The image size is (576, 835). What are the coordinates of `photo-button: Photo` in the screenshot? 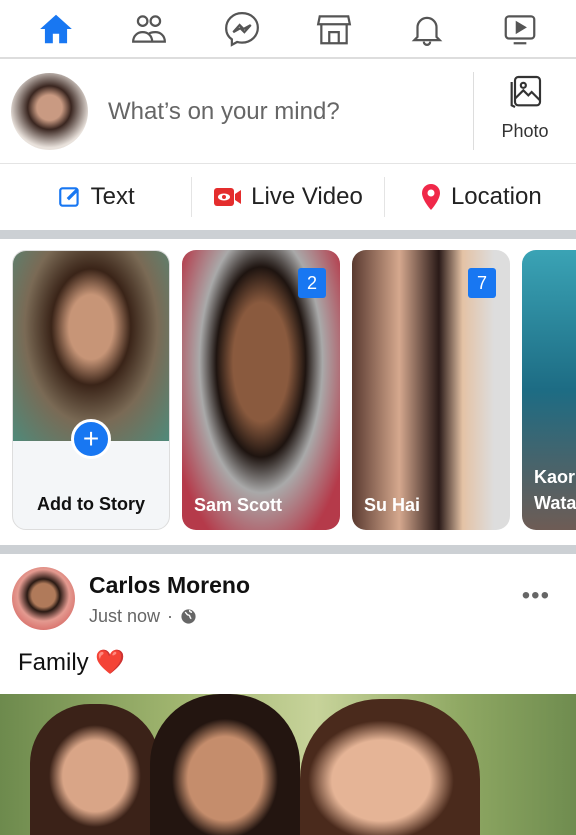 It's located at (524, 111).